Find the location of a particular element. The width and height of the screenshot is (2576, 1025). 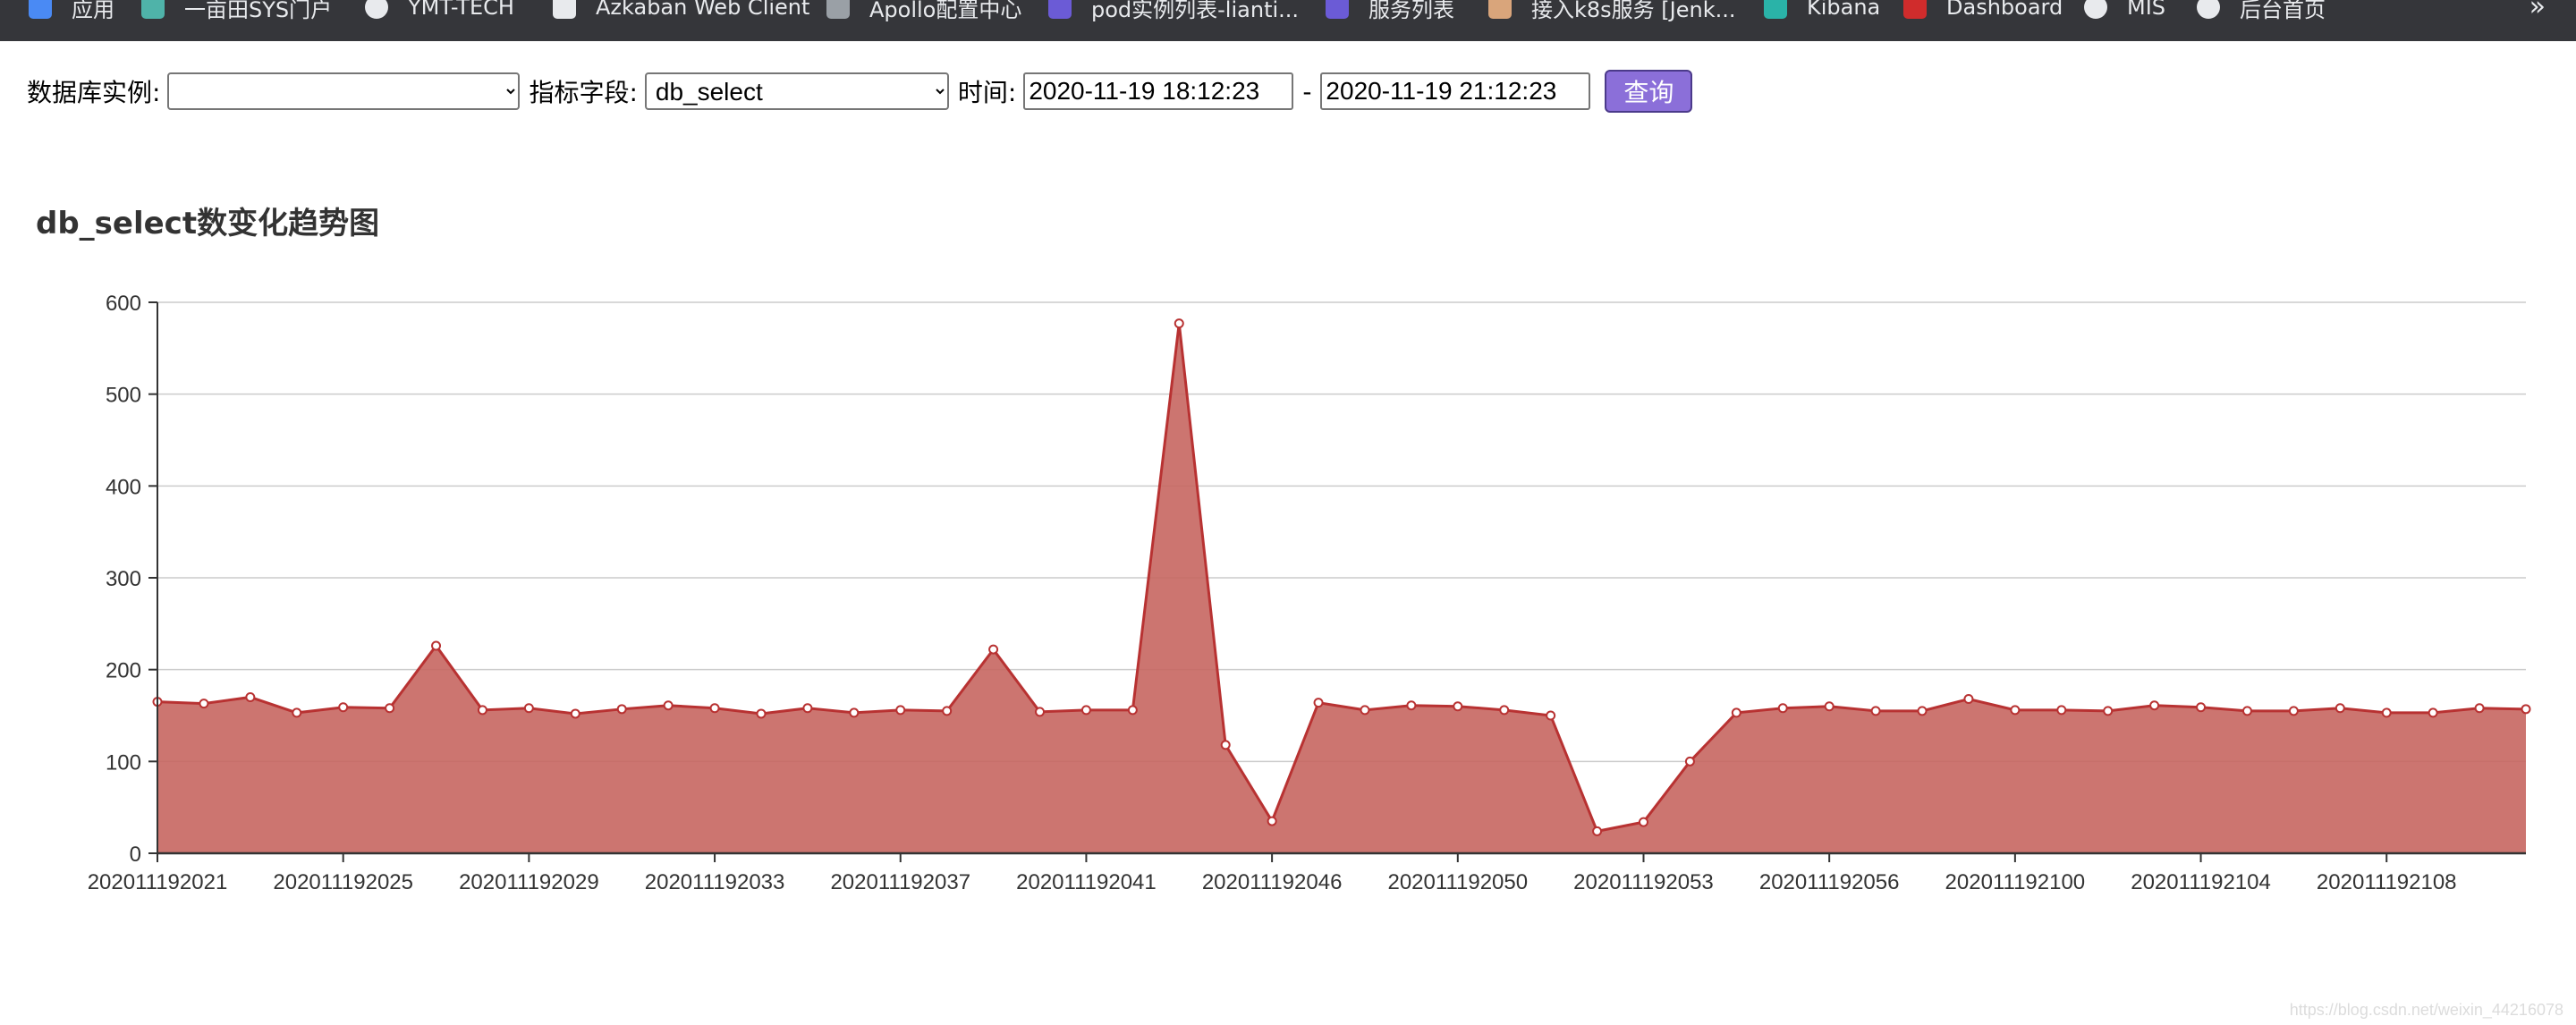

bookmark-label: MIS is located at coordinates (2146, 10).